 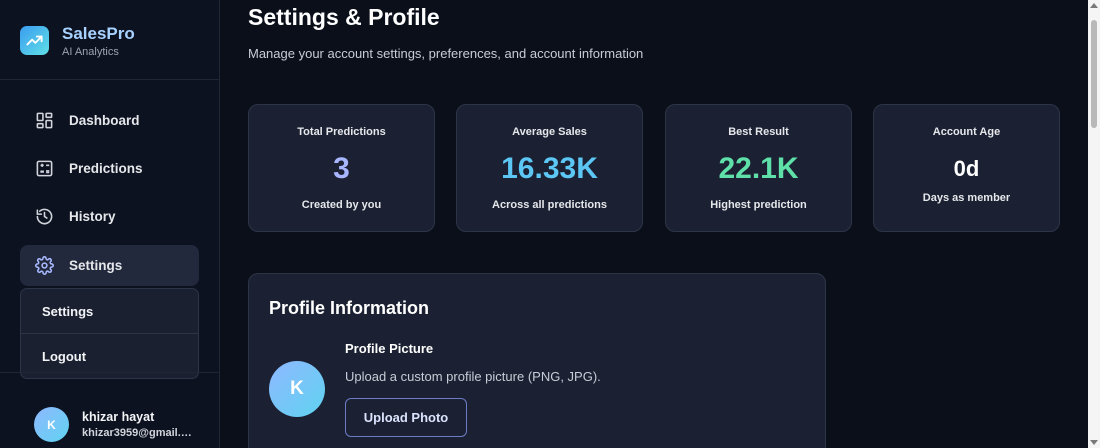 I want to click on sidebar-item-settings: Settings, so click(x=109, y=265).